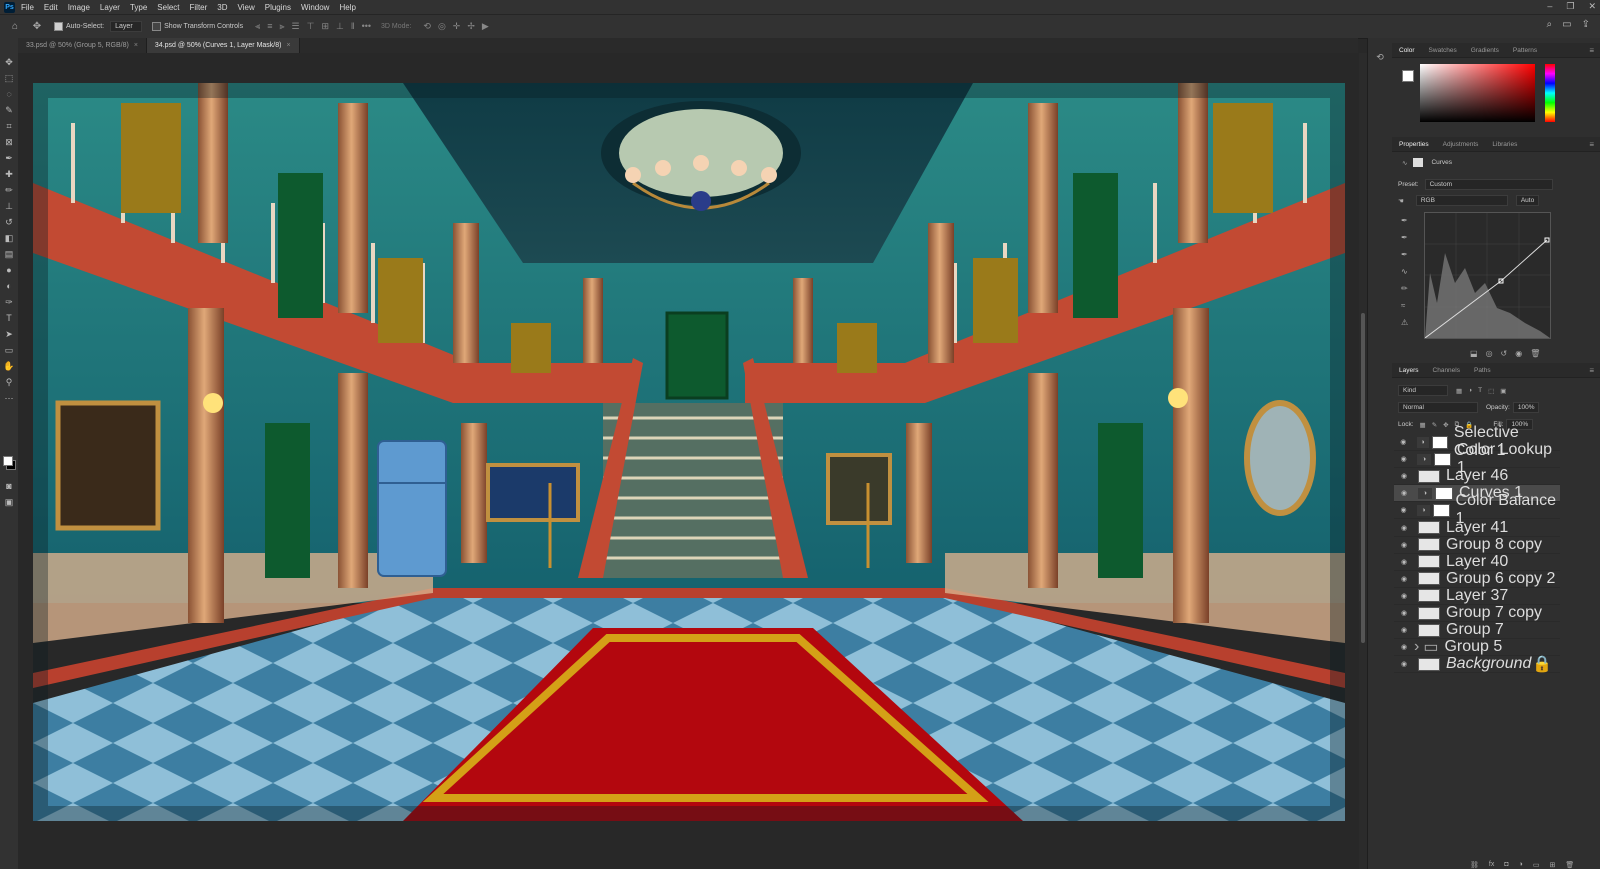  Describe the element at coordinates (9, 398) in the screenshot. I see `more-tools-icon: ⋯` at that location.